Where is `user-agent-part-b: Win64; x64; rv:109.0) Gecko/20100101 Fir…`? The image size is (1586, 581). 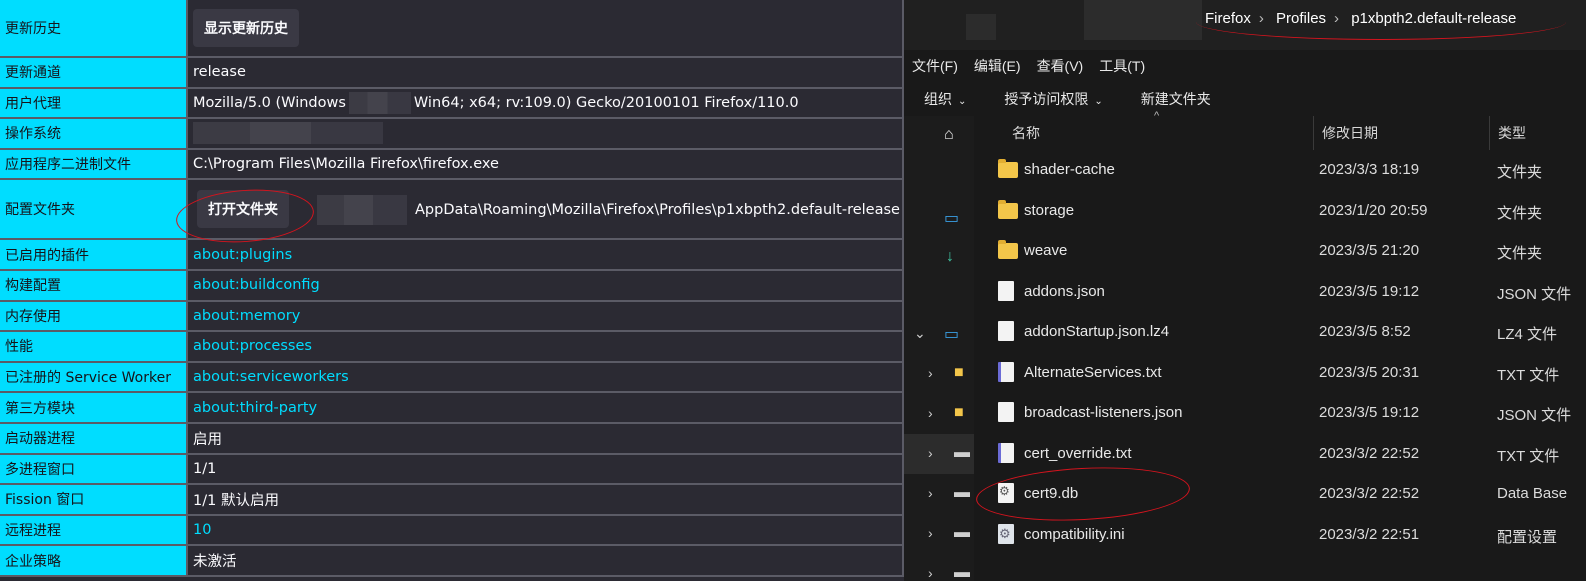 user-agent-part-b: Win64; x64; rv:109.0) Gecko/20100101 Fir… is located at coordinates (606, 102).